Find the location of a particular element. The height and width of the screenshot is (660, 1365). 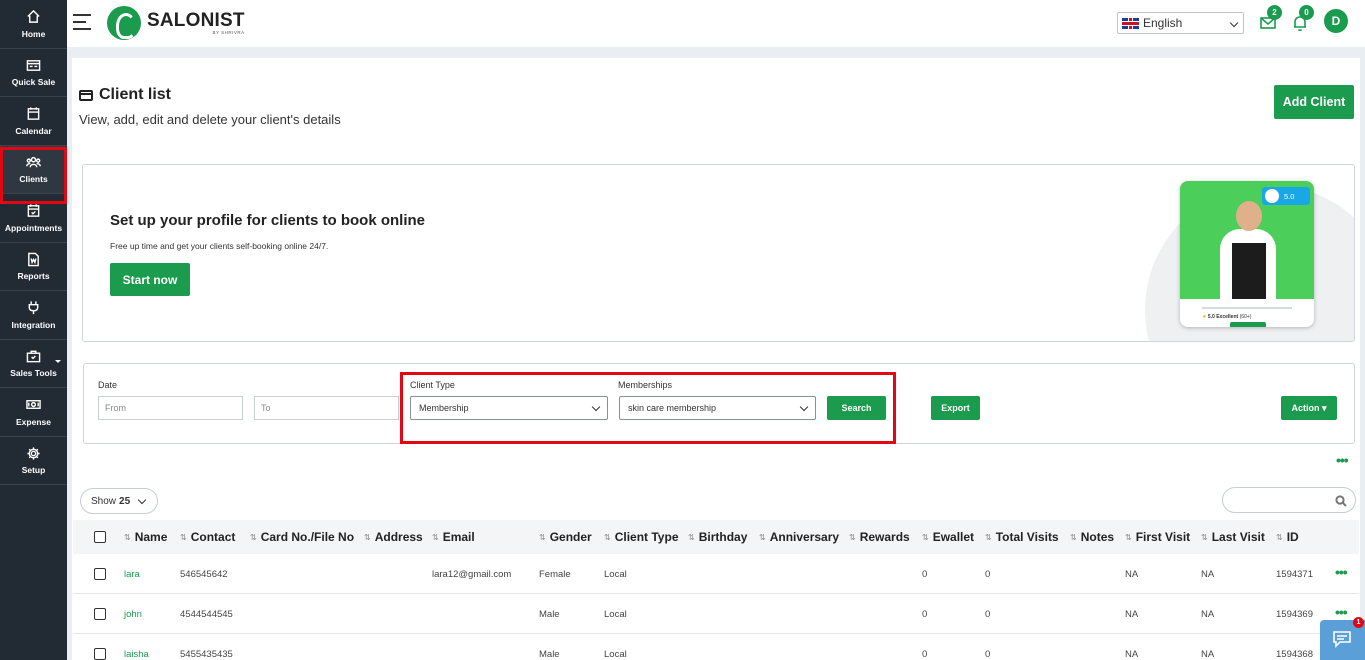

column-header-gender: ⇅ Gender is located at coordinates (565, 537).